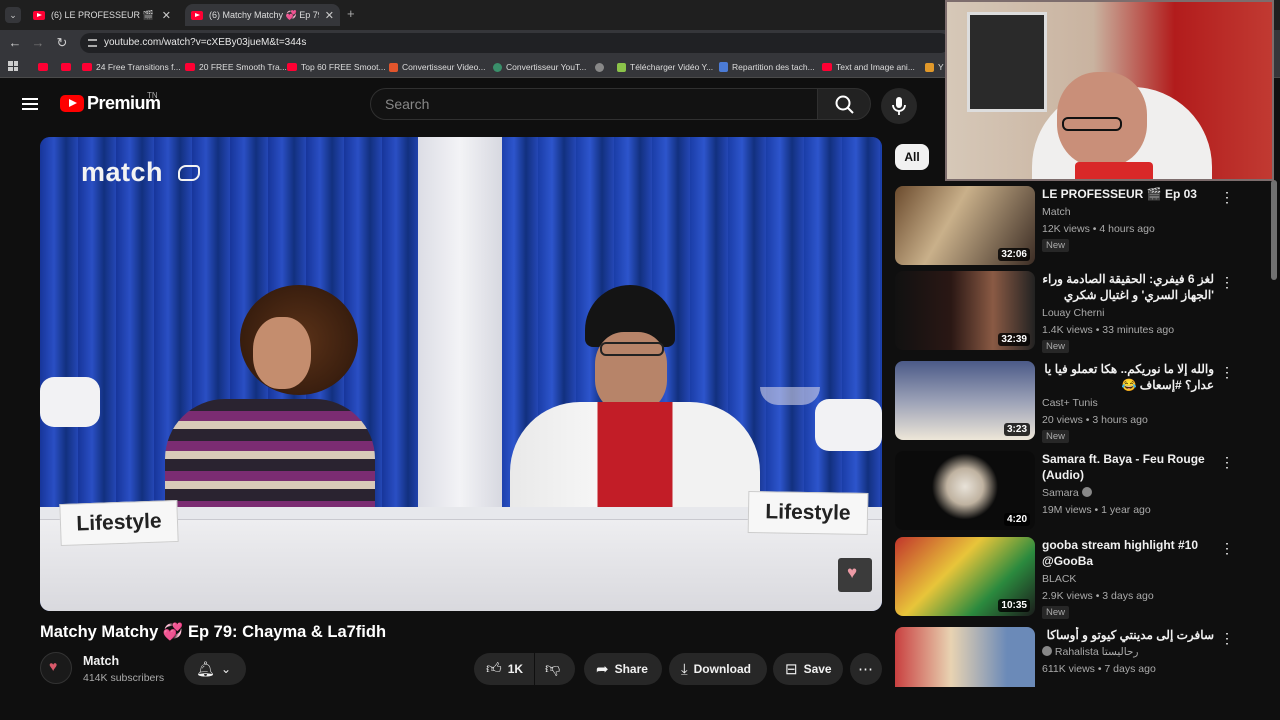 The width and height of the screenshot is (1280, 720). I want to click on thumbs-down-icon: 👎︎, so click(553, 668).